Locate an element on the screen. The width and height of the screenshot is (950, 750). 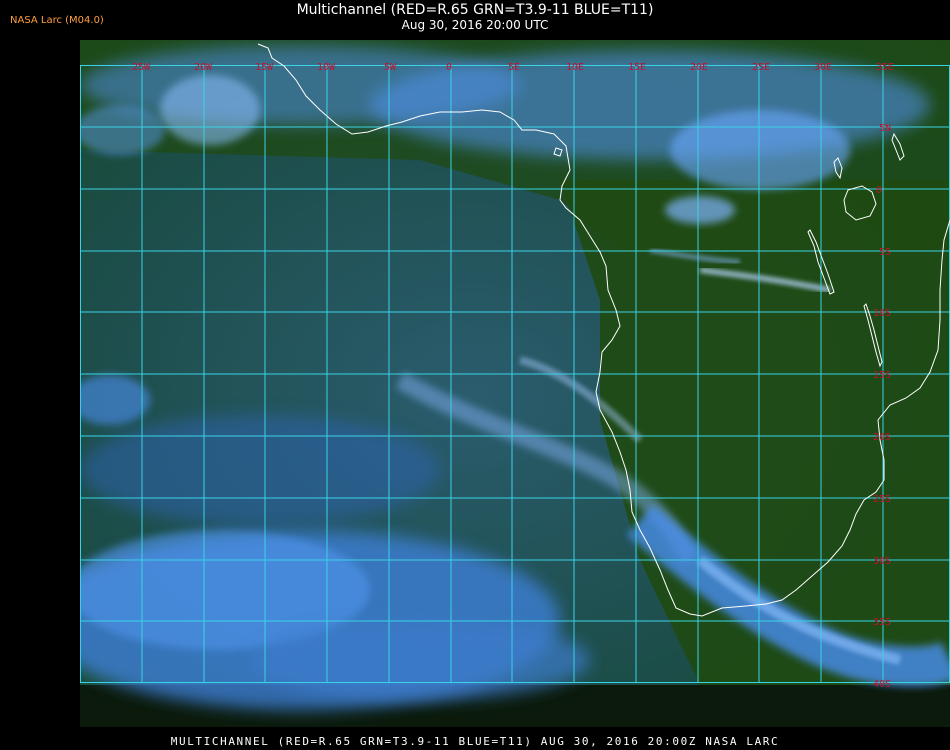
lon-label-30e: 30E is located at coordinates (823, 67).